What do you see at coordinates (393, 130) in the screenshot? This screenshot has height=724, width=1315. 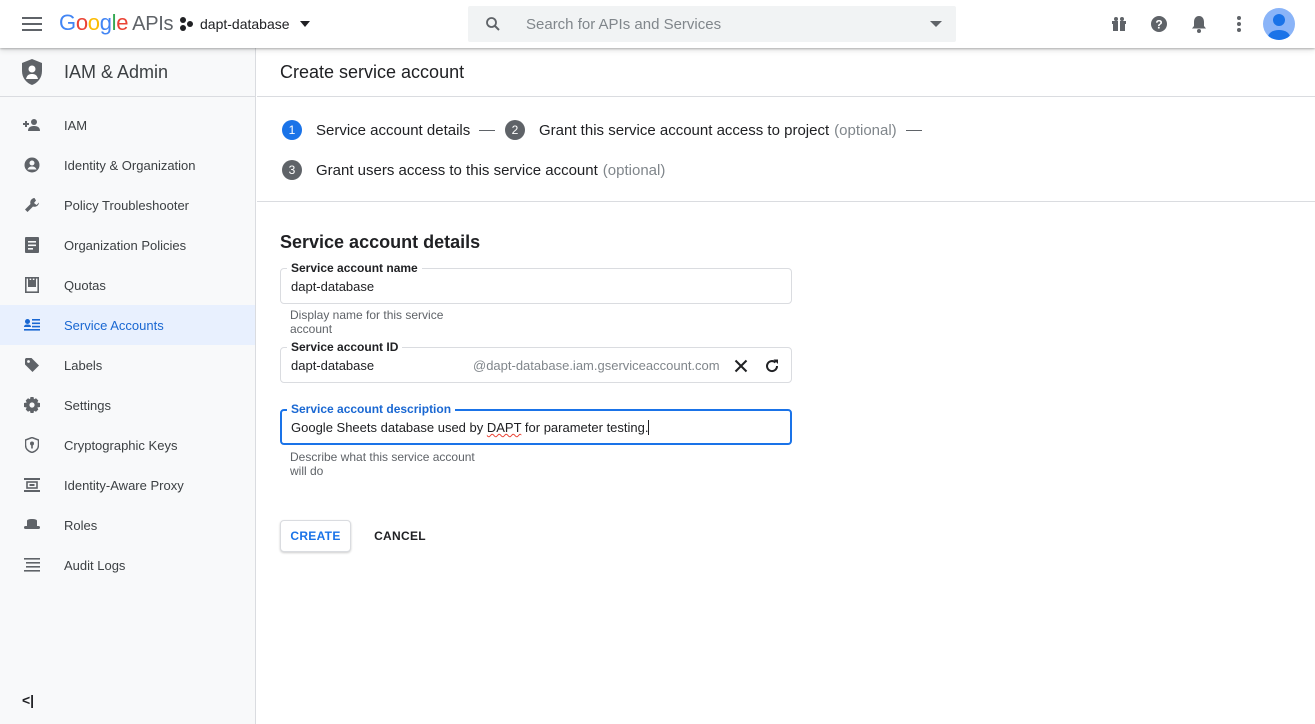 I see `step-1-label: Service account details` at bounding box center [393, 130].